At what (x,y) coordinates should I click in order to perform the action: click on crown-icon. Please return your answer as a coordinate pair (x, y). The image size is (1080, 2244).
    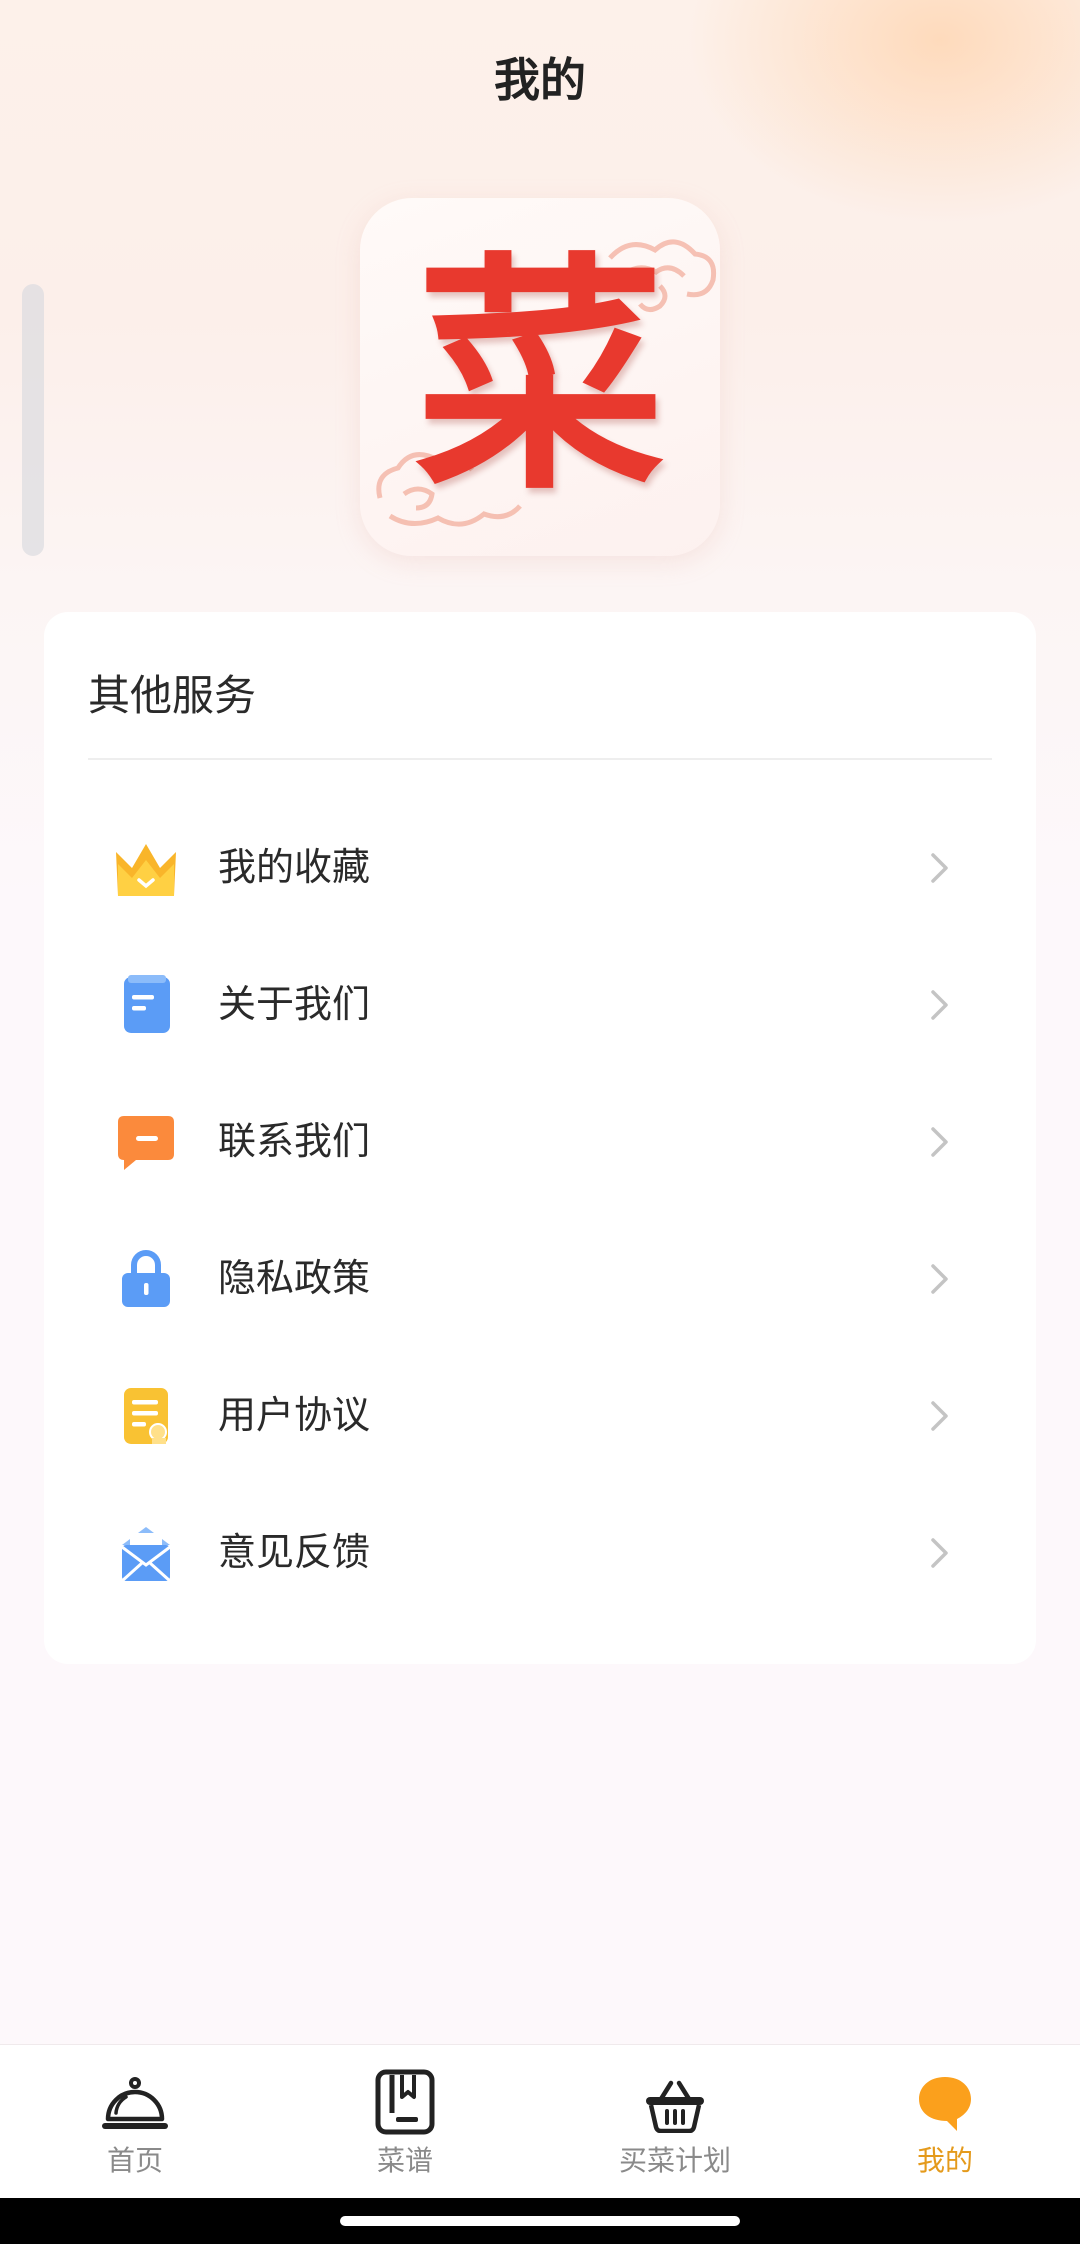
    Looking at the image, I should click on (146, 870).